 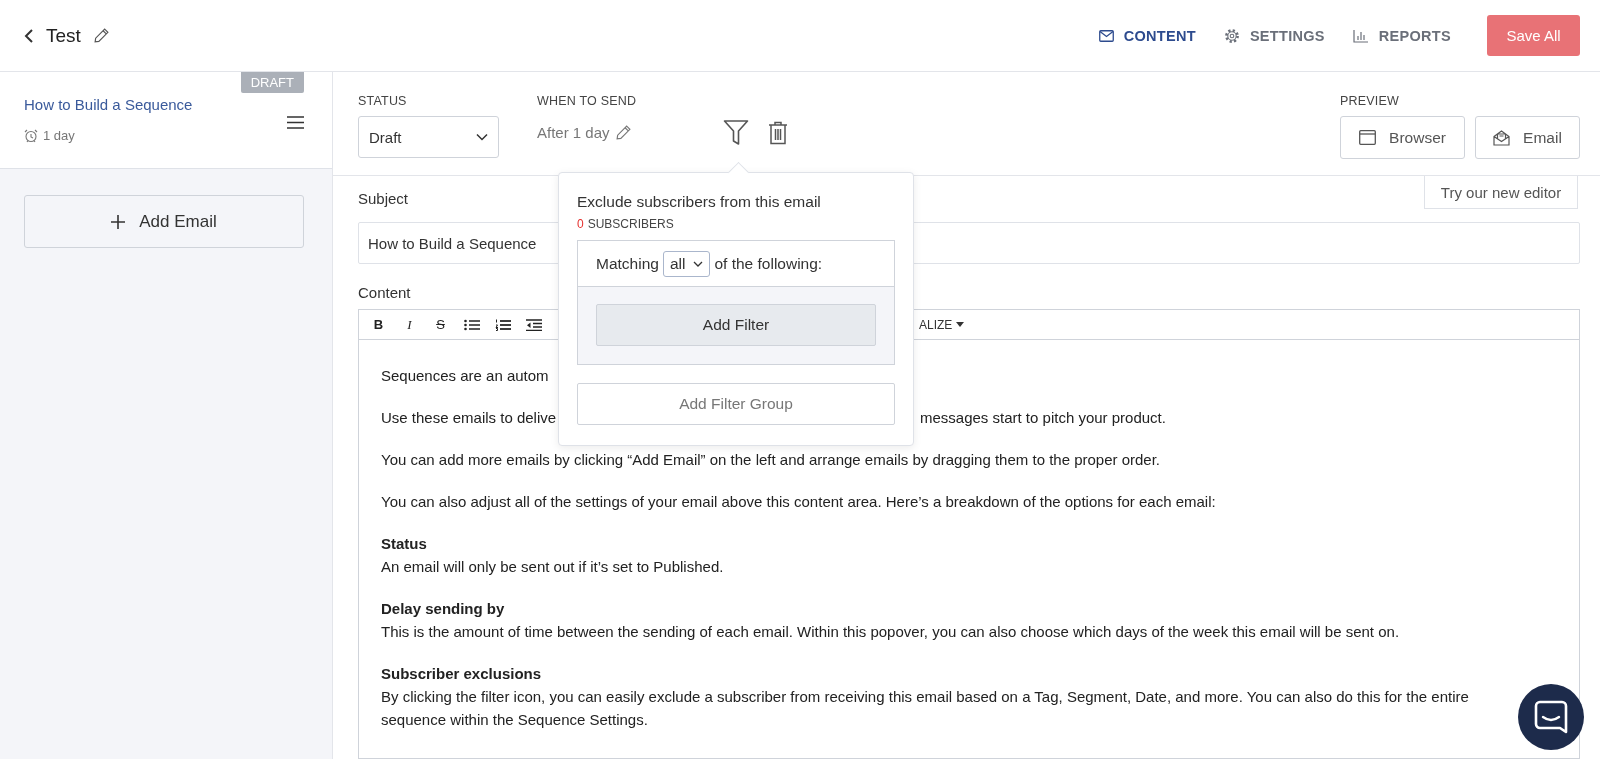 I want to click on field-label: Subject, so click(x=383, y=199).